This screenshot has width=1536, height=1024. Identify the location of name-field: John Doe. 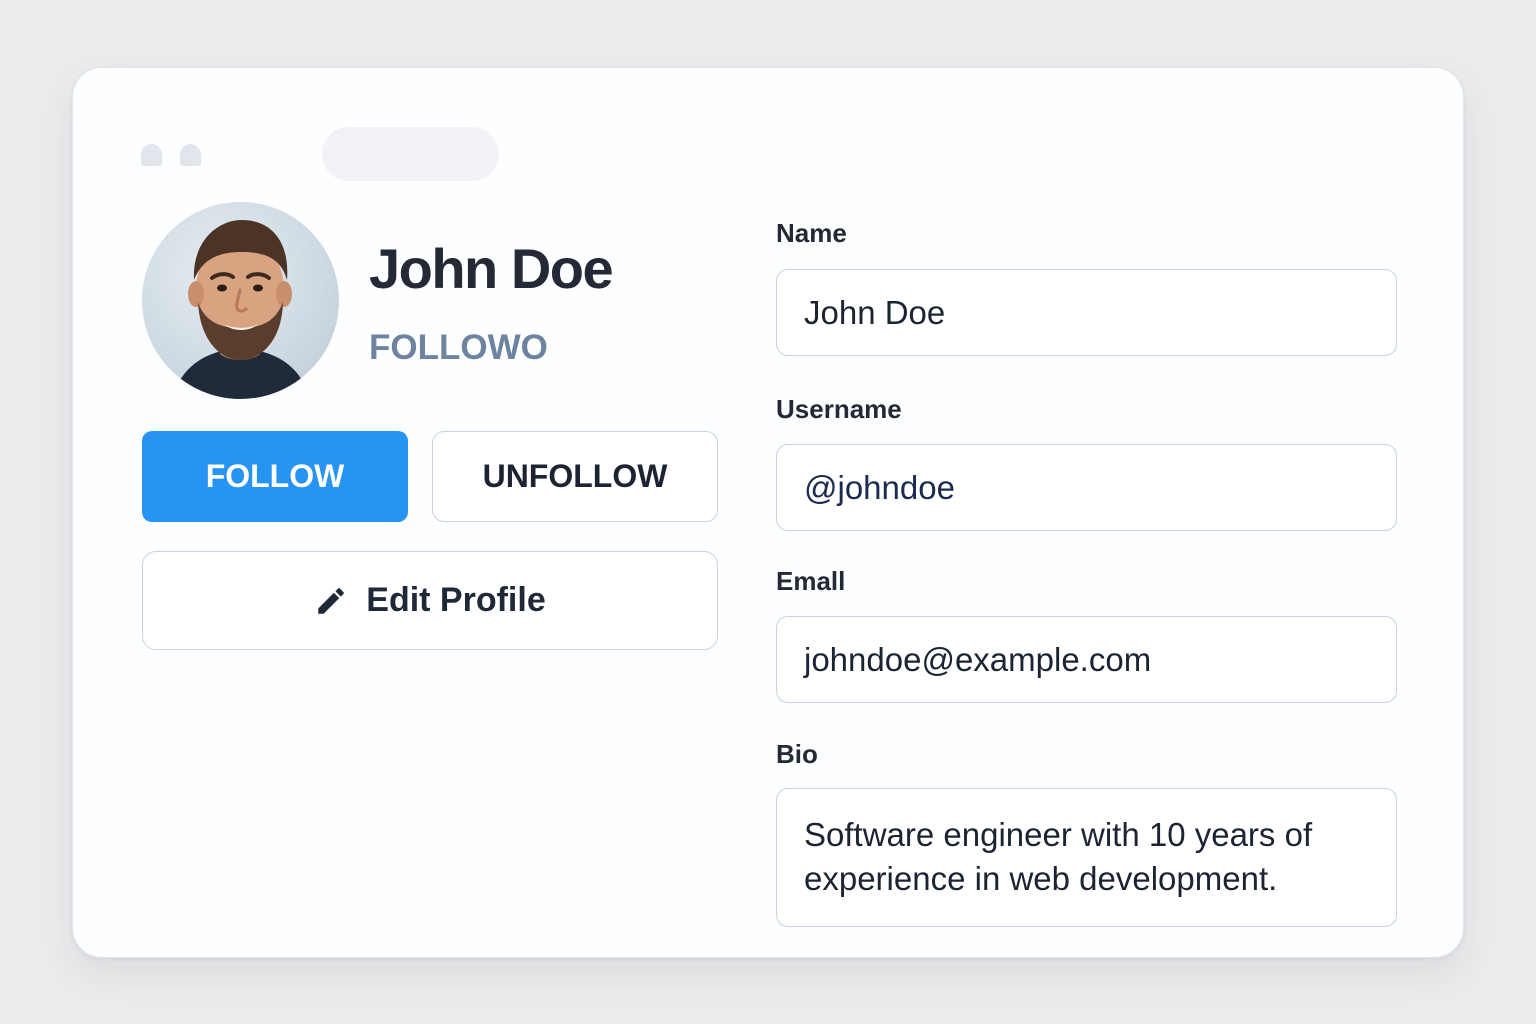
(1086, 312).